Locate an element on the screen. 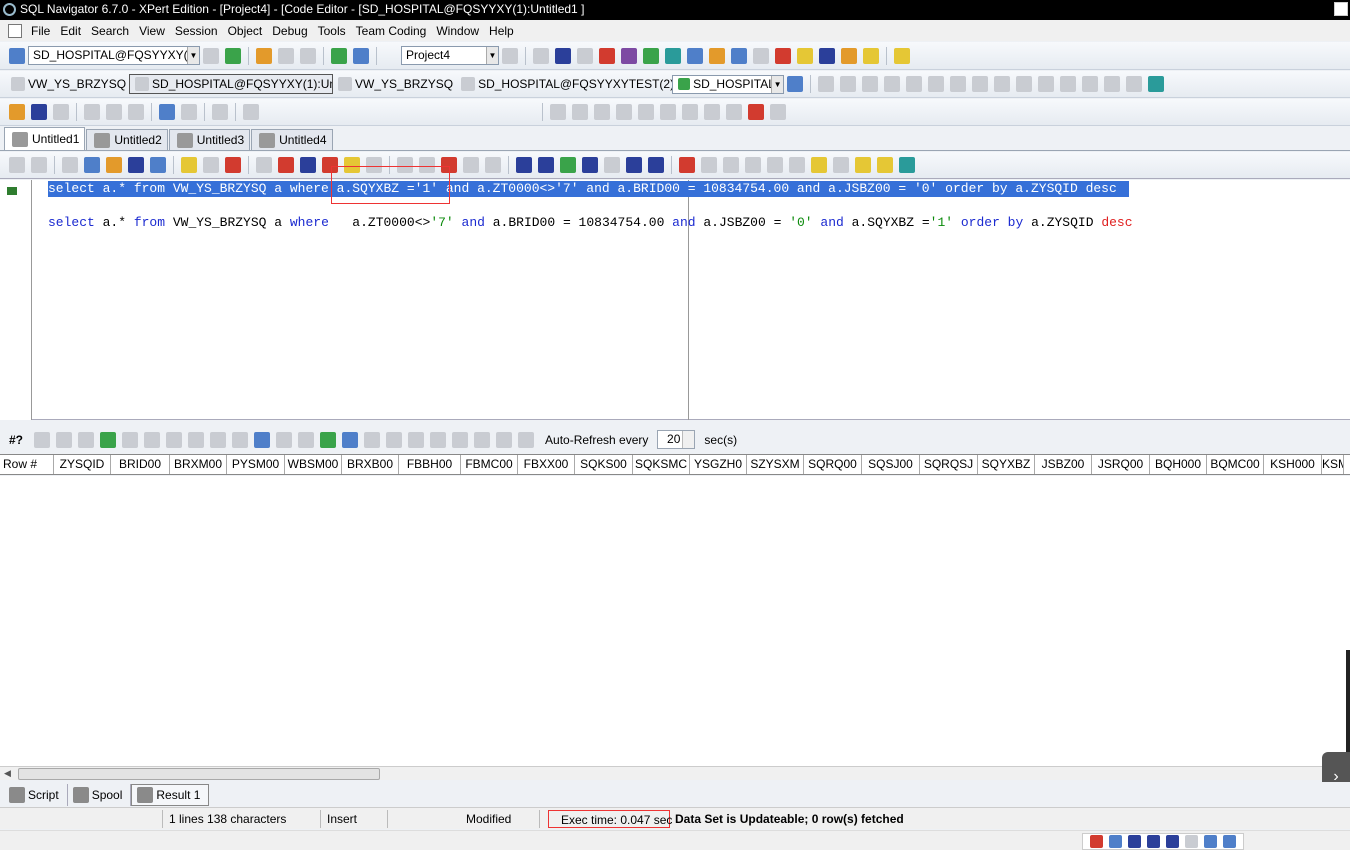 The image size is (1350, 850). last-record-icon is located at coordinates (240, 439).